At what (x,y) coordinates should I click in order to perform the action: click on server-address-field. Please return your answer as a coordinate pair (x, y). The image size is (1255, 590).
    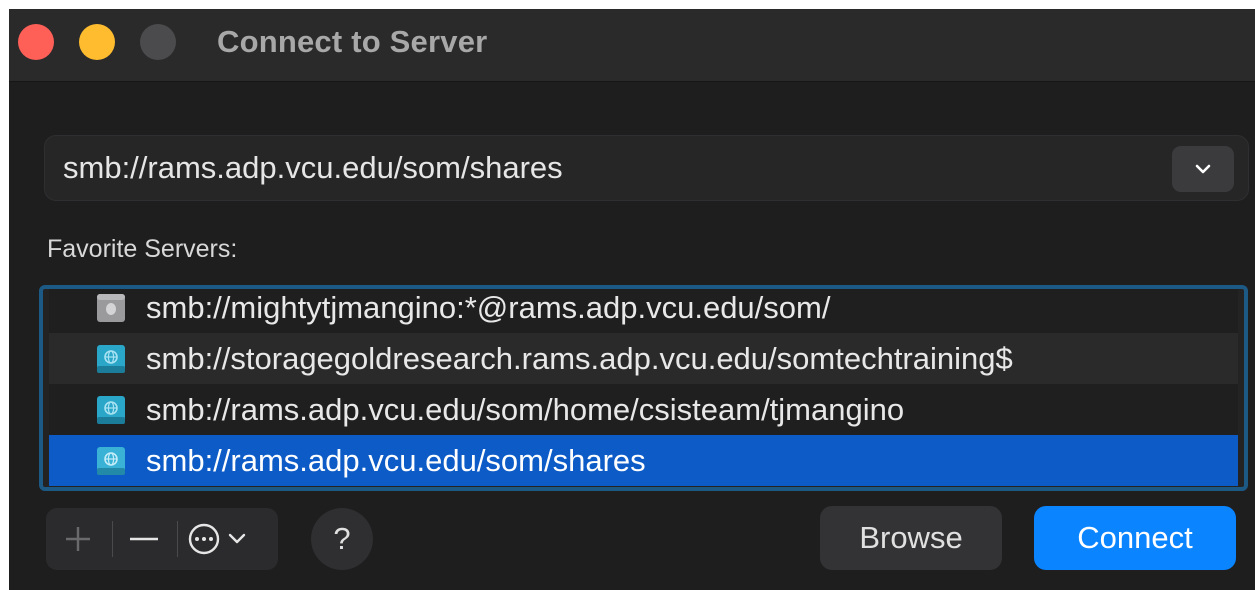
    Looking at the image, I should click on (646, 168).